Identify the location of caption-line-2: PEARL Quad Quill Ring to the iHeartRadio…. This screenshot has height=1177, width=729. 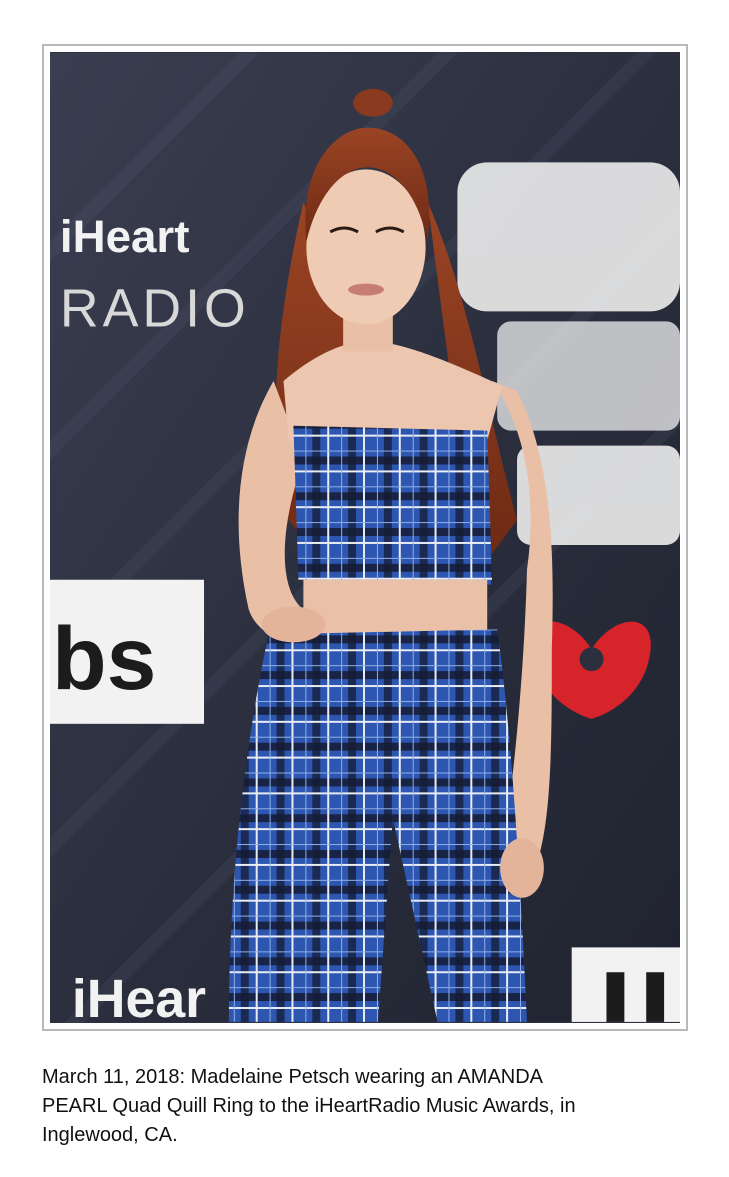
(309, 1106).